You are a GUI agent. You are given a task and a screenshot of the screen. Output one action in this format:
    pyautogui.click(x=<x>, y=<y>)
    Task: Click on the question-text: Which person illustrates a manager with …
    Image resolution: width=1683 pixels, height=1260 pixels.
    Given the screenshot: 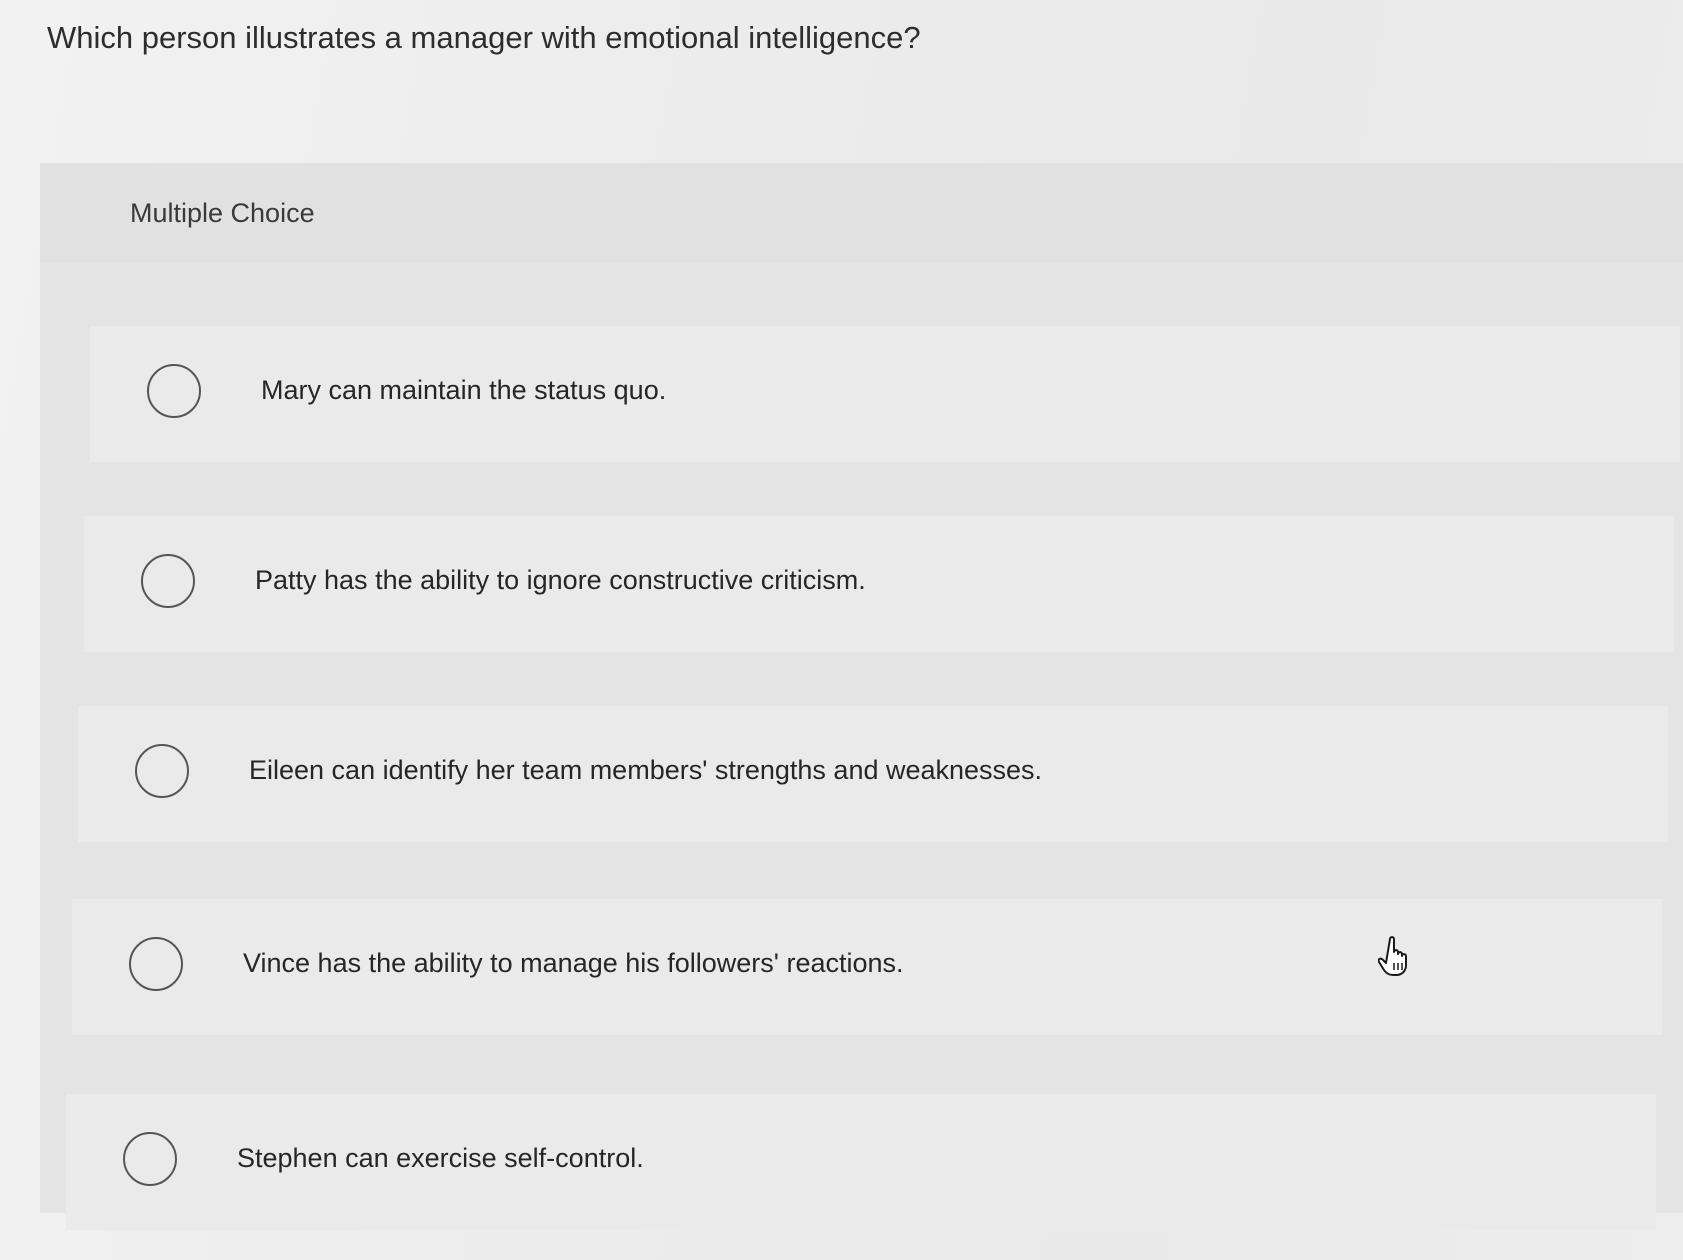 What is the action you would take?
    pyautogui.click(x=484, y=37)
    